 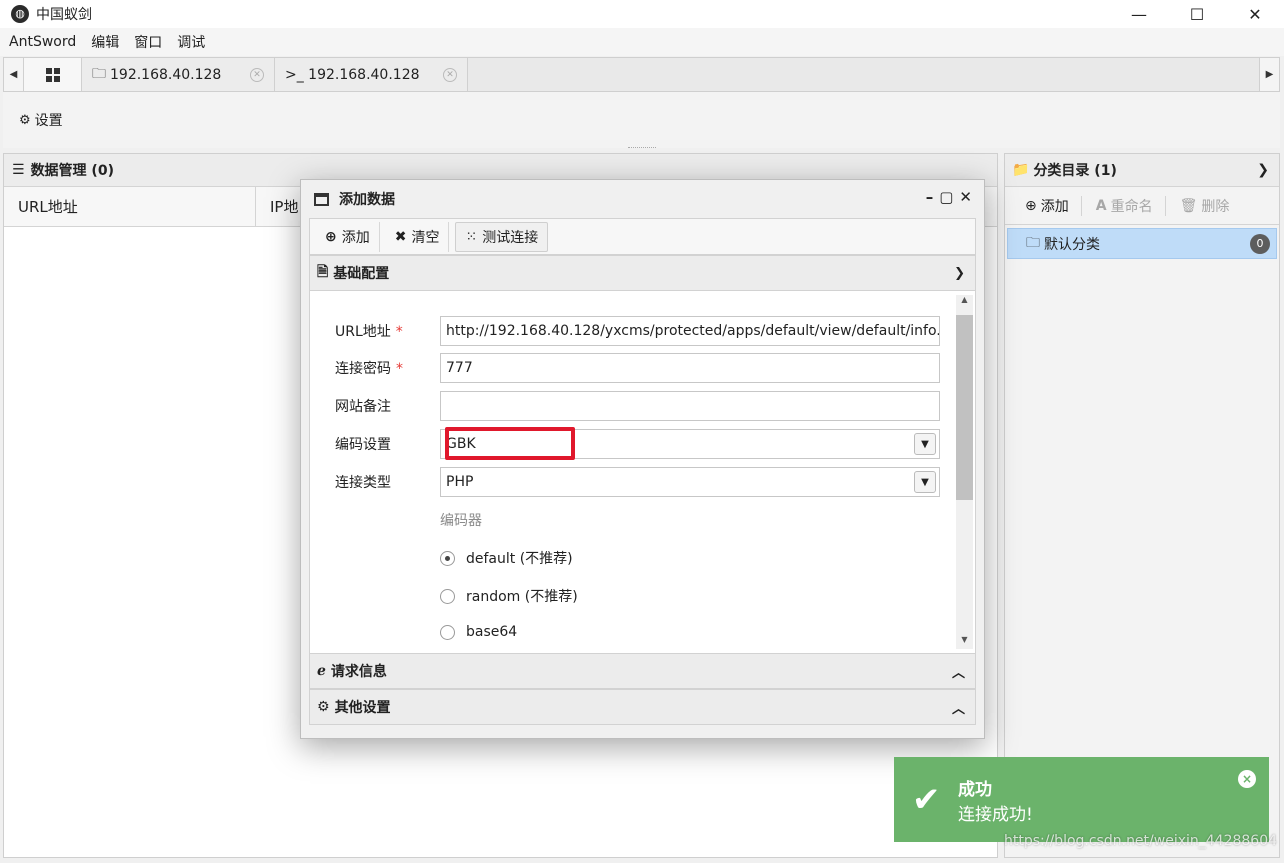 I want to click on dialog-header: 添加数据 – ▢ ✕, so click(x=642, y=199).